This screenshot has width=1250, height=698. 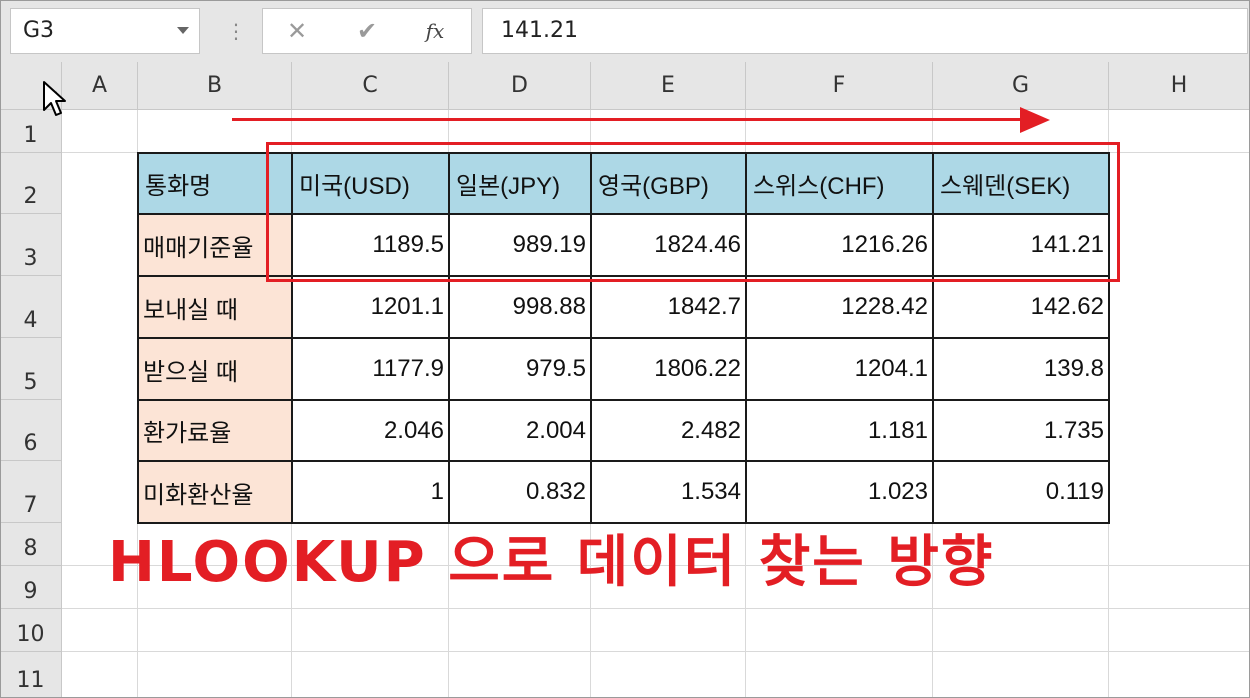 What do you see at coordinates (31, 630) in the screenshot?
I see `row-header-10: 10` at bounding box center [31, 630].